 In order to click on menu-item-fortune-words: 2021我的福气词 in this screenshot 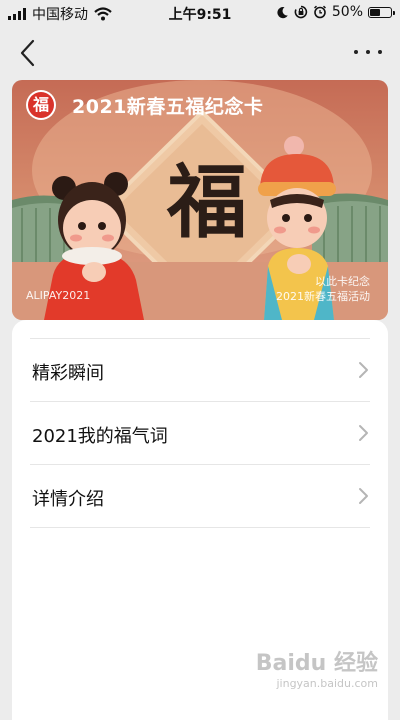, I will do `click(200, 433)`.